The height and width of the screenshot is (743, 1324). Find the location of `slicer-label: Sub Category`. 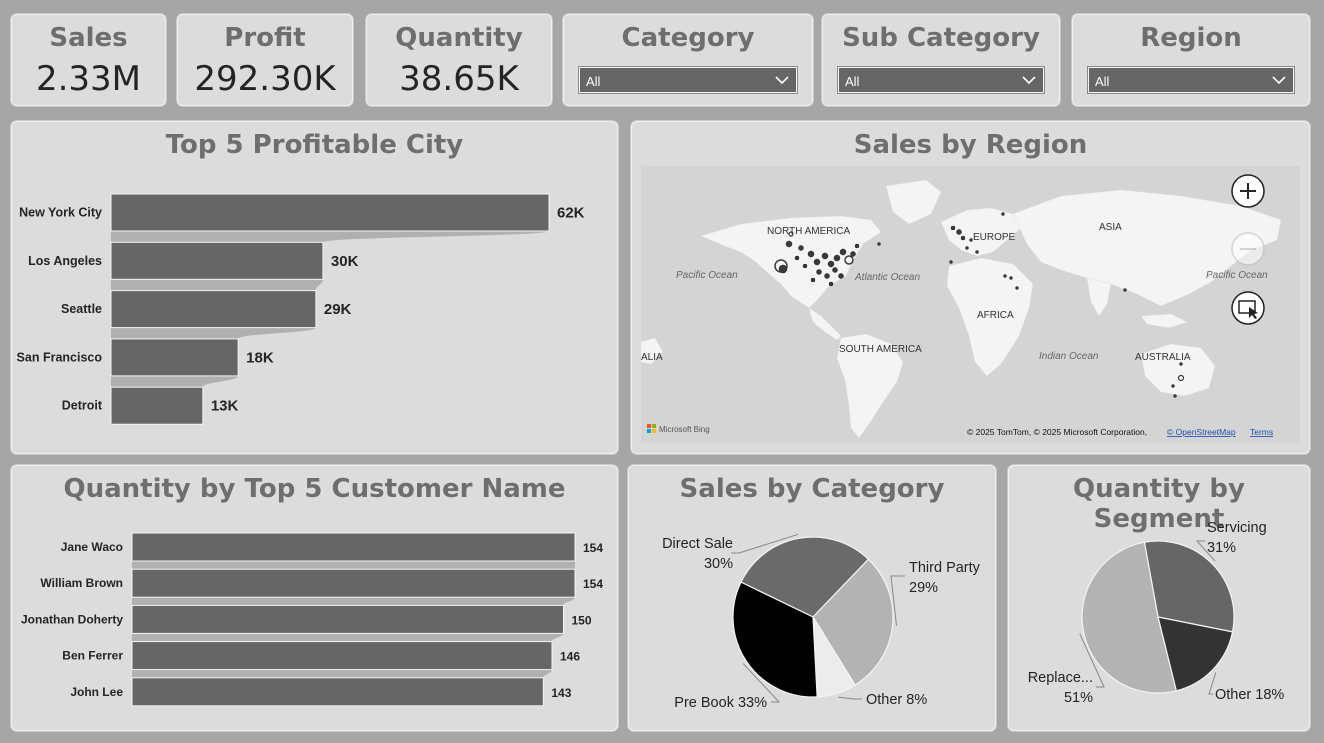

slicer-label: Sub Category is located at coordinates (941, 38).